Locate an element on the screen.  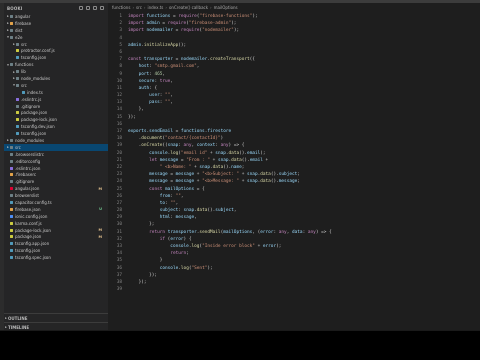
explorer-actions is located at coordinates (91, 8).